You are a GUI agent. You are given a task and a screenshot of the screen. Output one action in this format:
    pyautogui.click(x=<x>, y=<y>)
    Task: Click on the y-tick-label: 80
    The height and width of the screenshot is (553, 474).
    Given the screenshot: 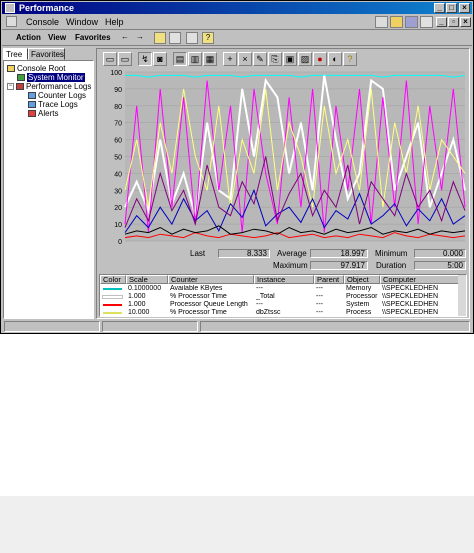 What is the action you would take?
    pyautogui.click(x=118, y=107)
    